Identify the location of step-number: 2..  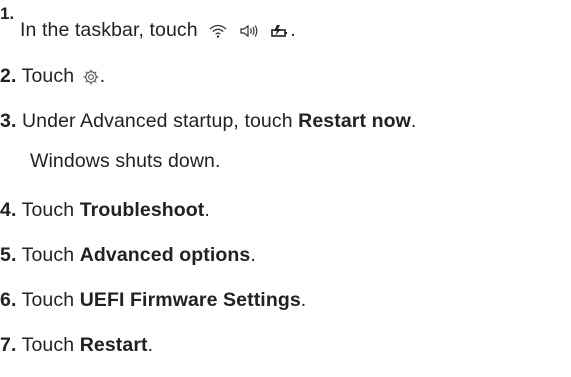
(8, 76).